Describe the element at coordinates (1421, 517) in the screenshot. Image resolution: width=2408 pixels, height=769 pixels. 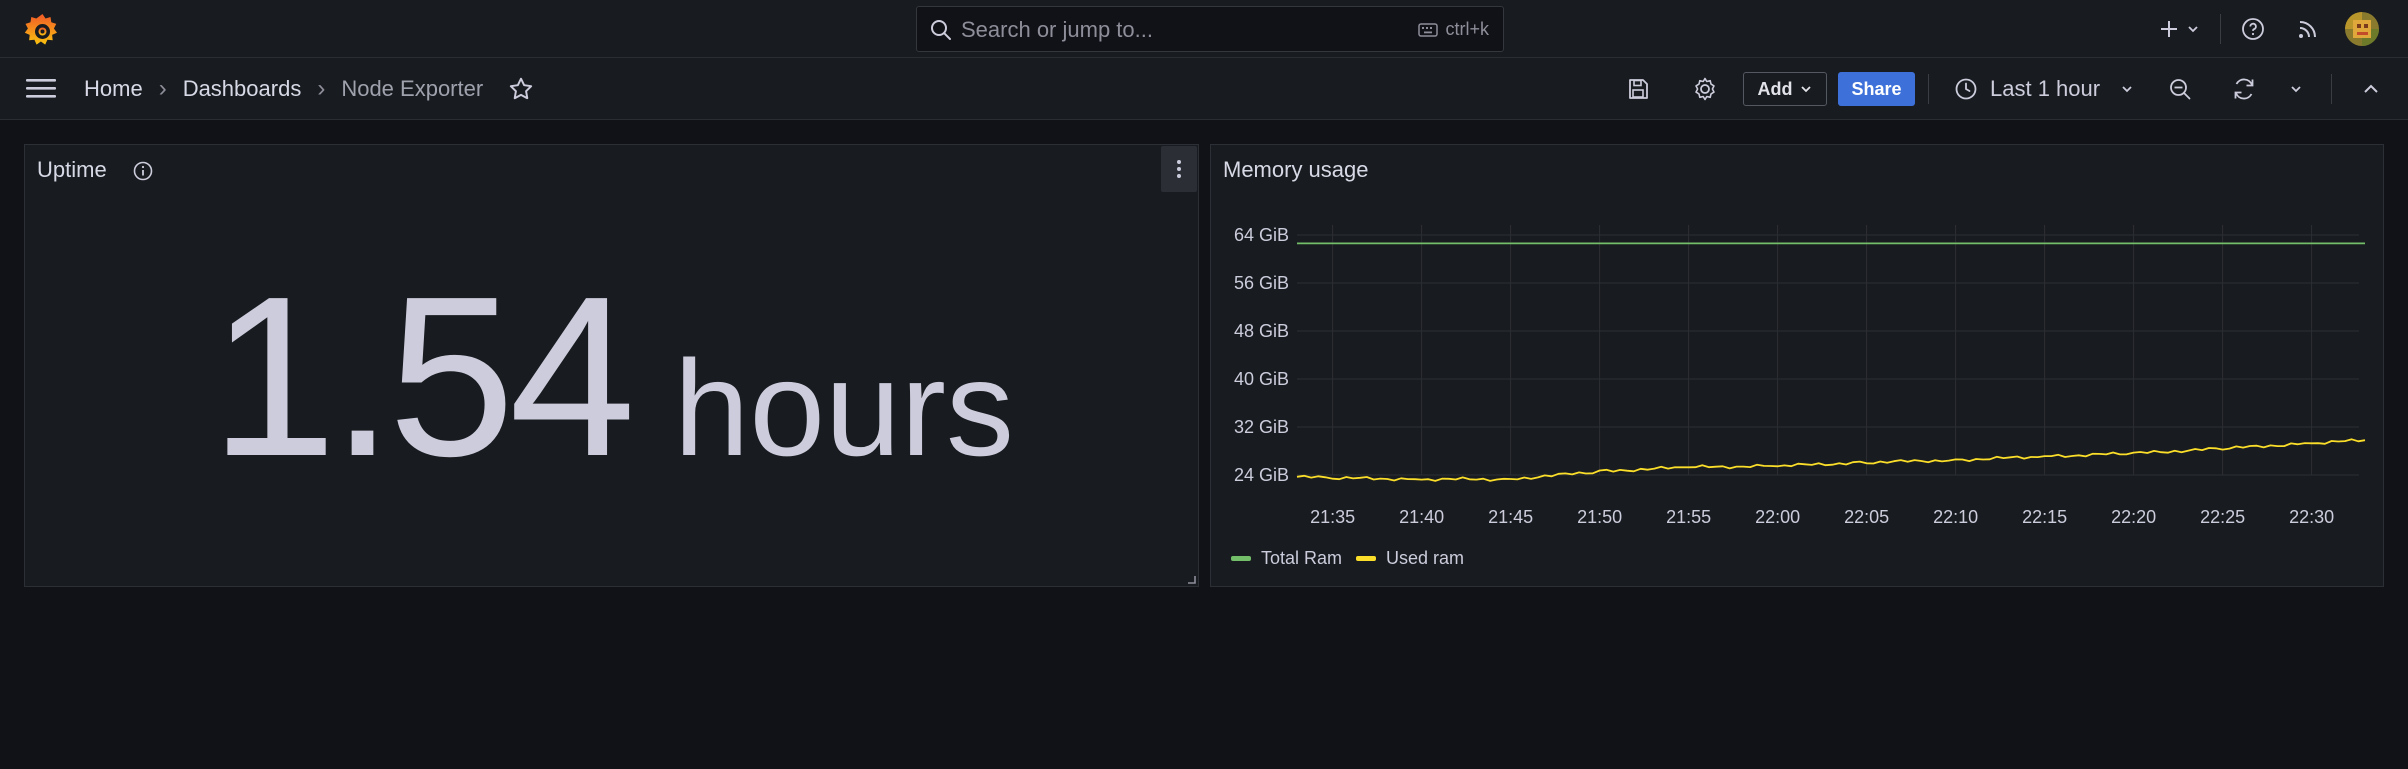
I see `x-tick-label: 21:40` at that location.